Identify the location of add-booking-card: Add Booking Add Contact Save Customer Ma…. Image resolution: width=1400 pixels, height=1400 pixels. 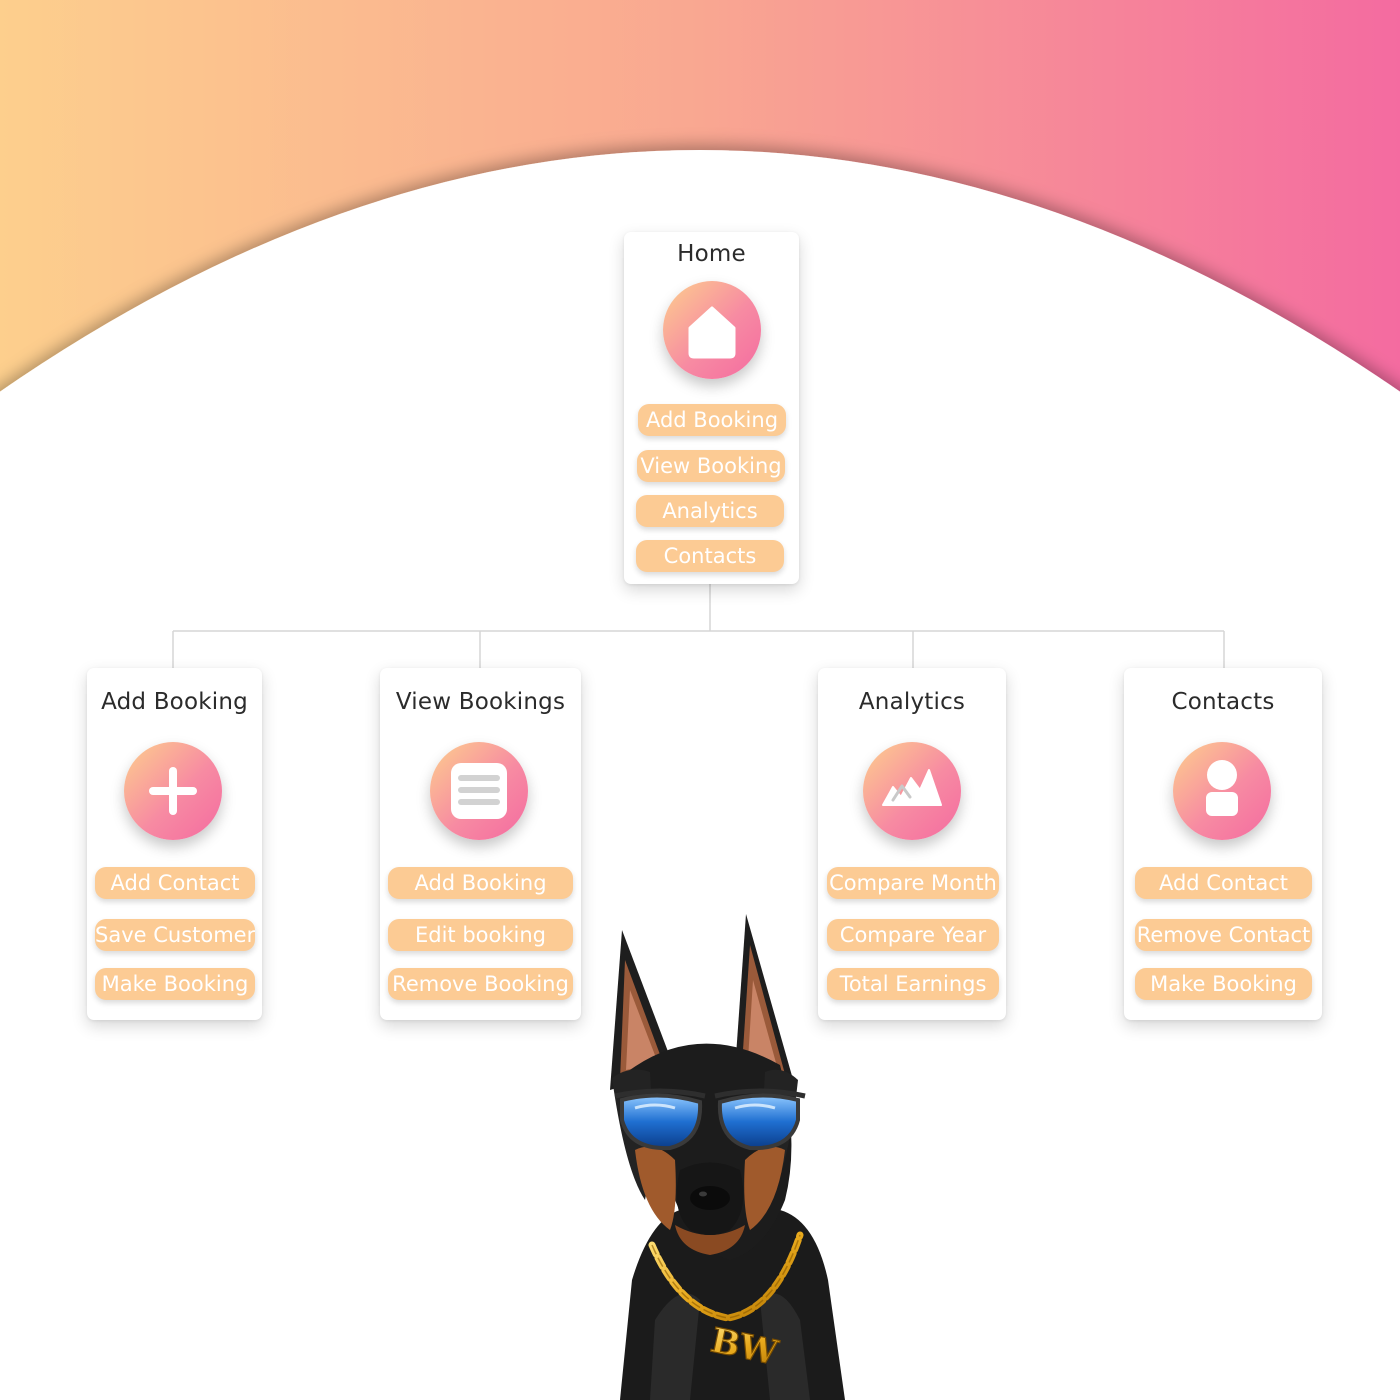
(174, 844).